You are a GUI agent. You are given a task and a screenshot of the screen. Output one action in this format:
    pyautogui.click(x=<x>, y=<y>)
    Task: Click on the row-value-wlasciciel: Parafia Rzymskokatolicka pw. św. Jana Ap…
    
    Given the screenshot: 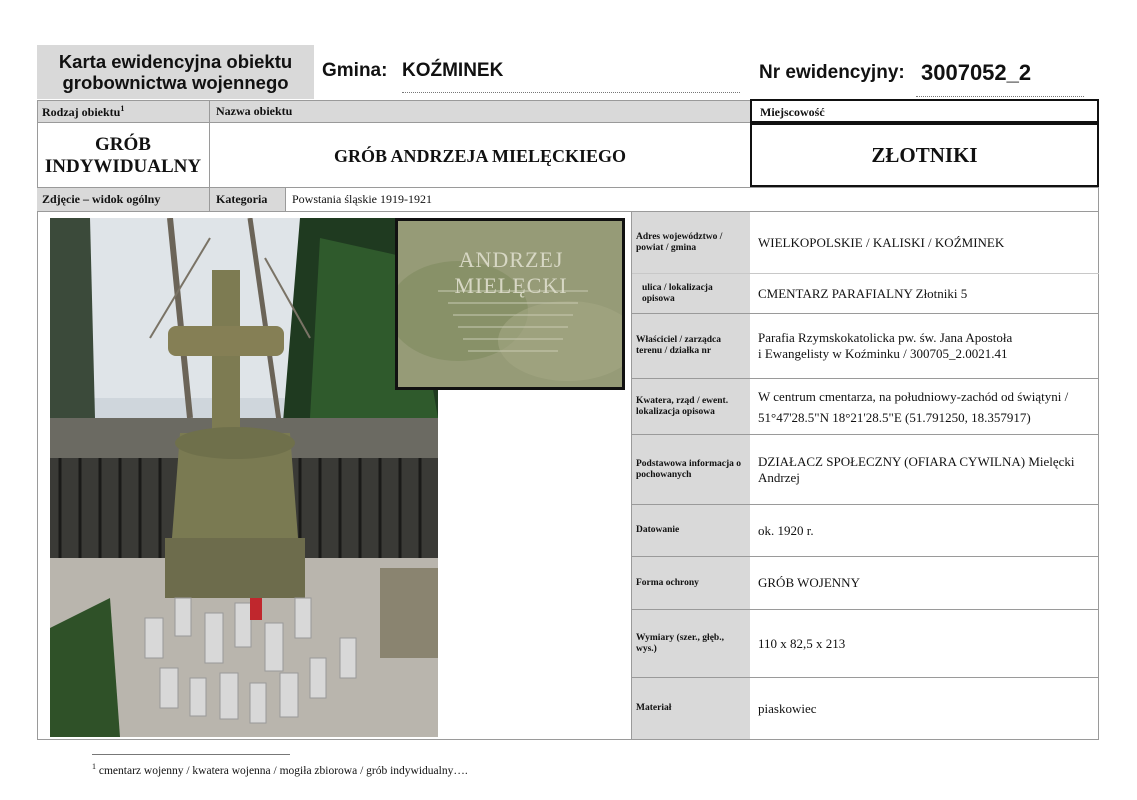 What is the action you would take?
    pyautogui.click(x=885, y=345)
    